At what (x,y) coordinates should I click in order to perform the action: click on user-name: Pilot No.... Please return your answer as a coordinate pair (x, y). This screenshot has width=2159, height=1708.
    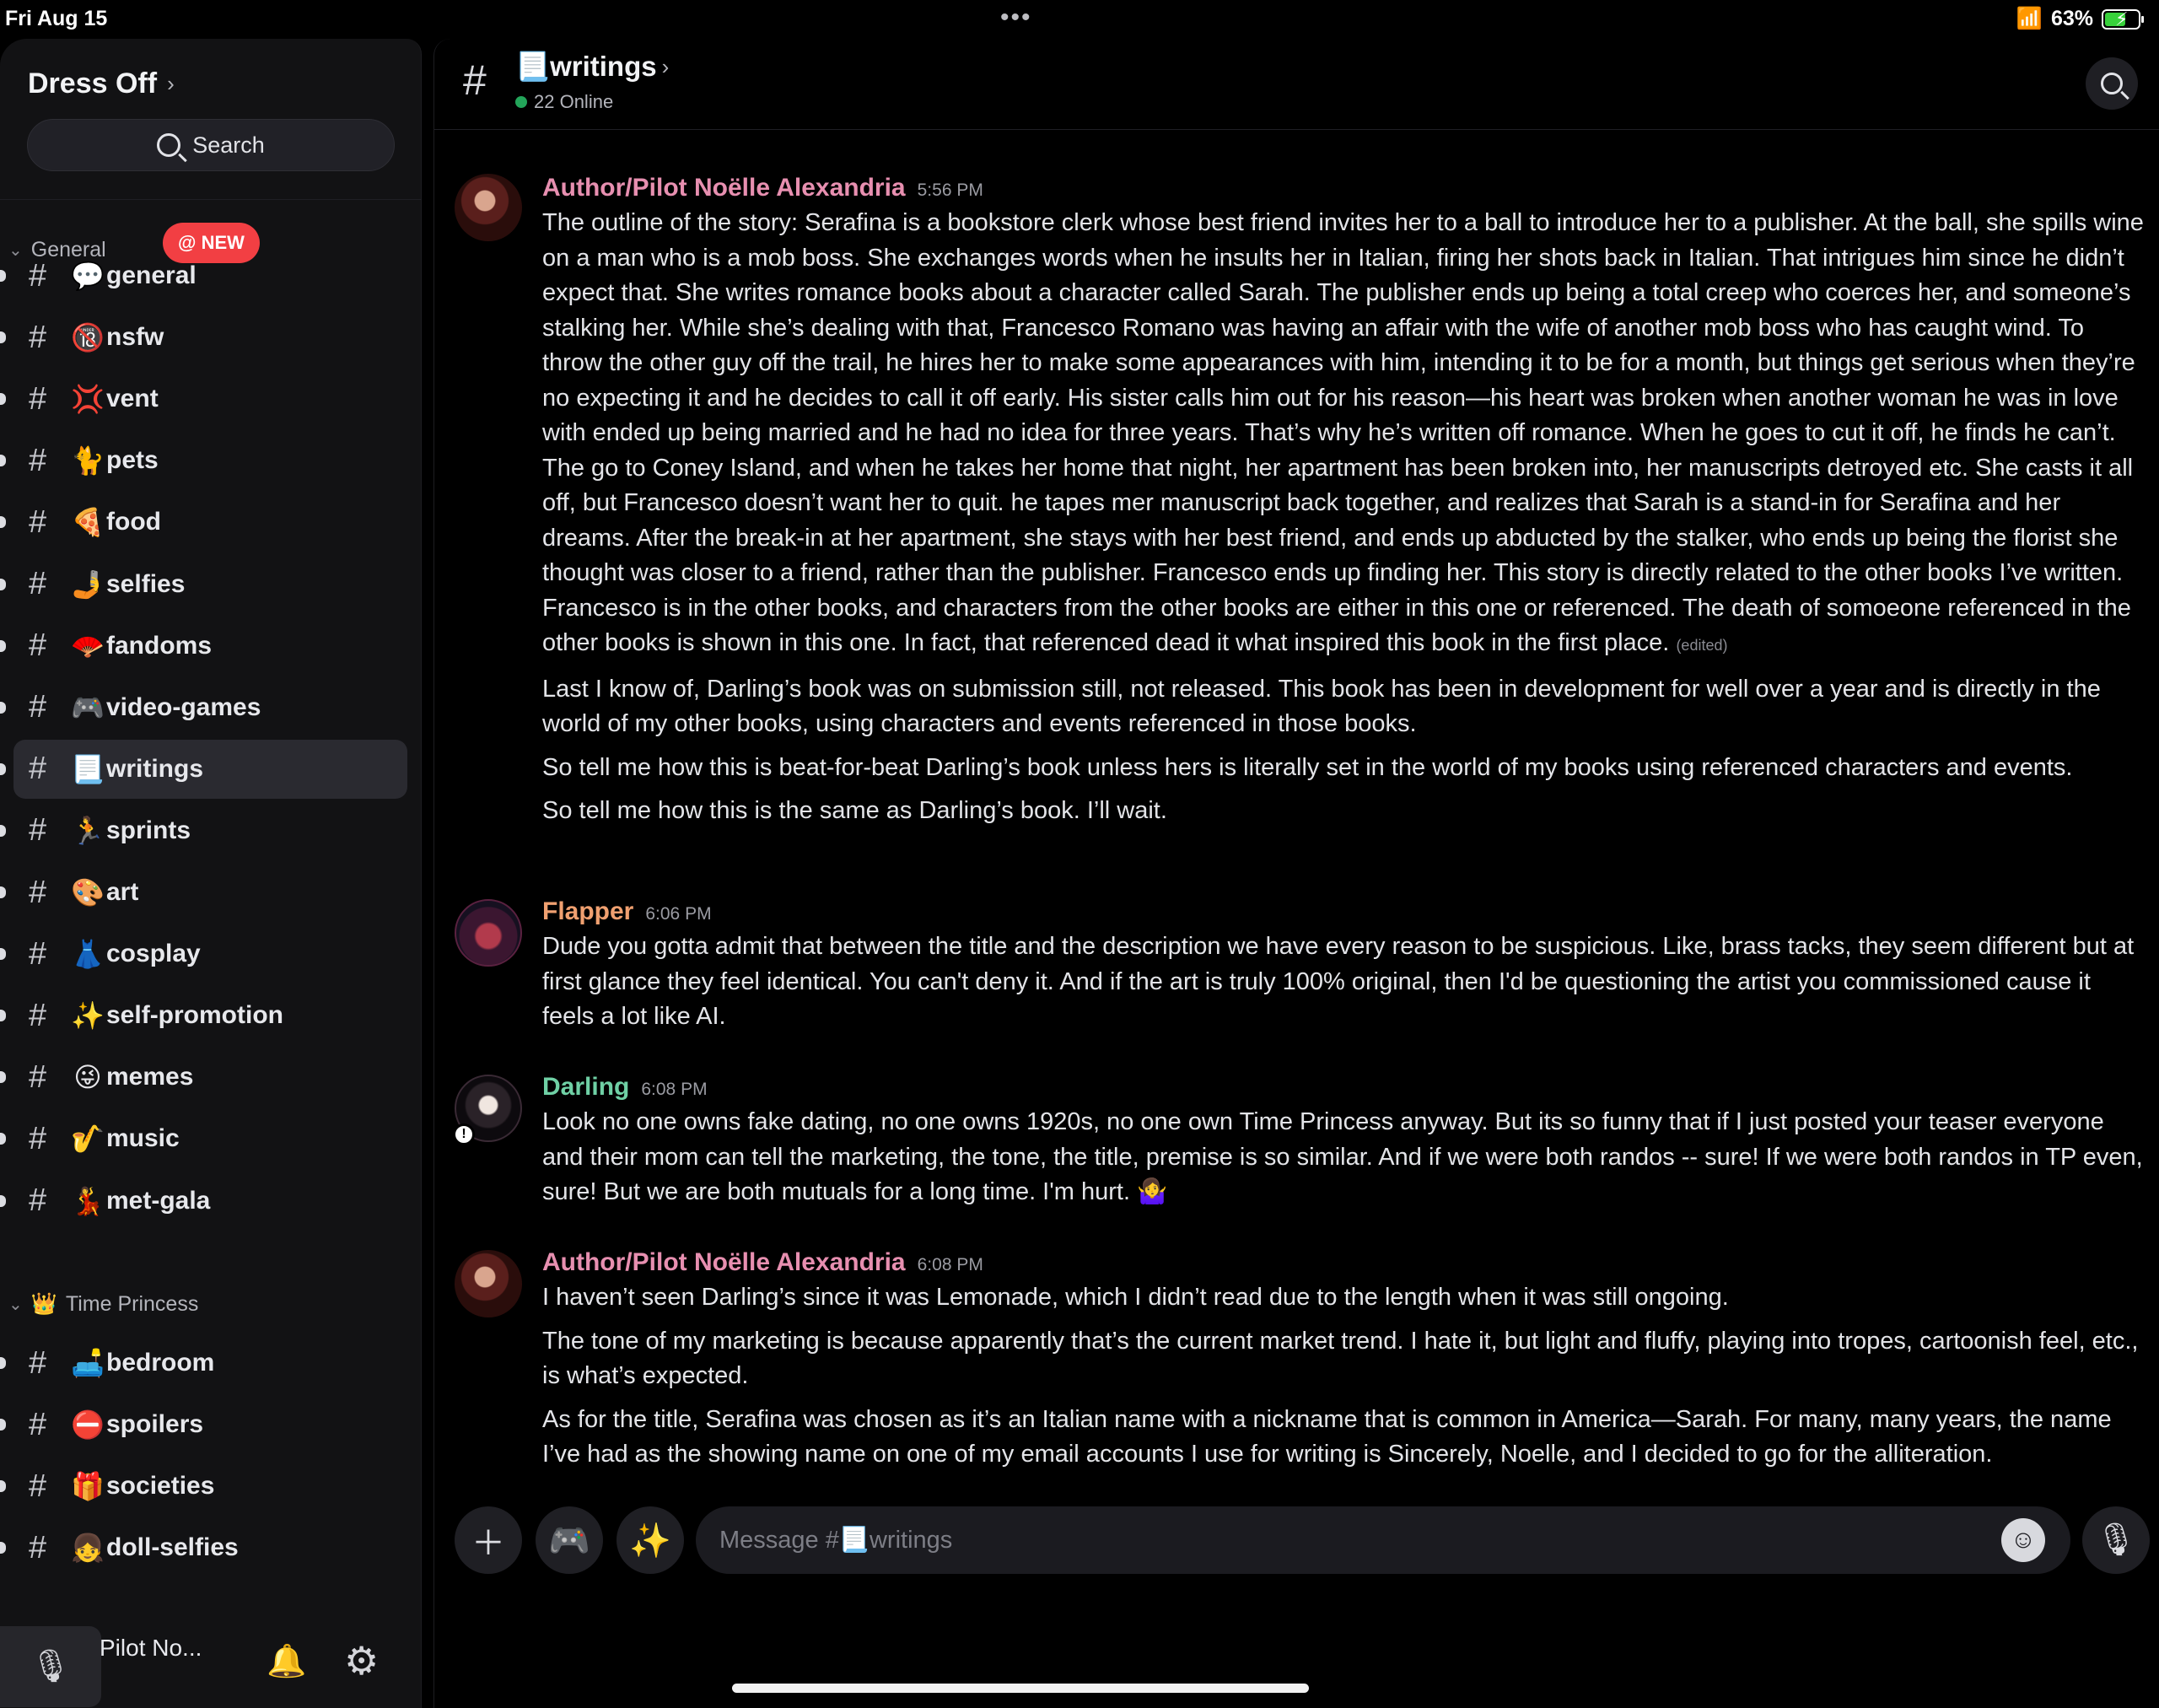
    Looking at the image, I should click on (151, 1648).